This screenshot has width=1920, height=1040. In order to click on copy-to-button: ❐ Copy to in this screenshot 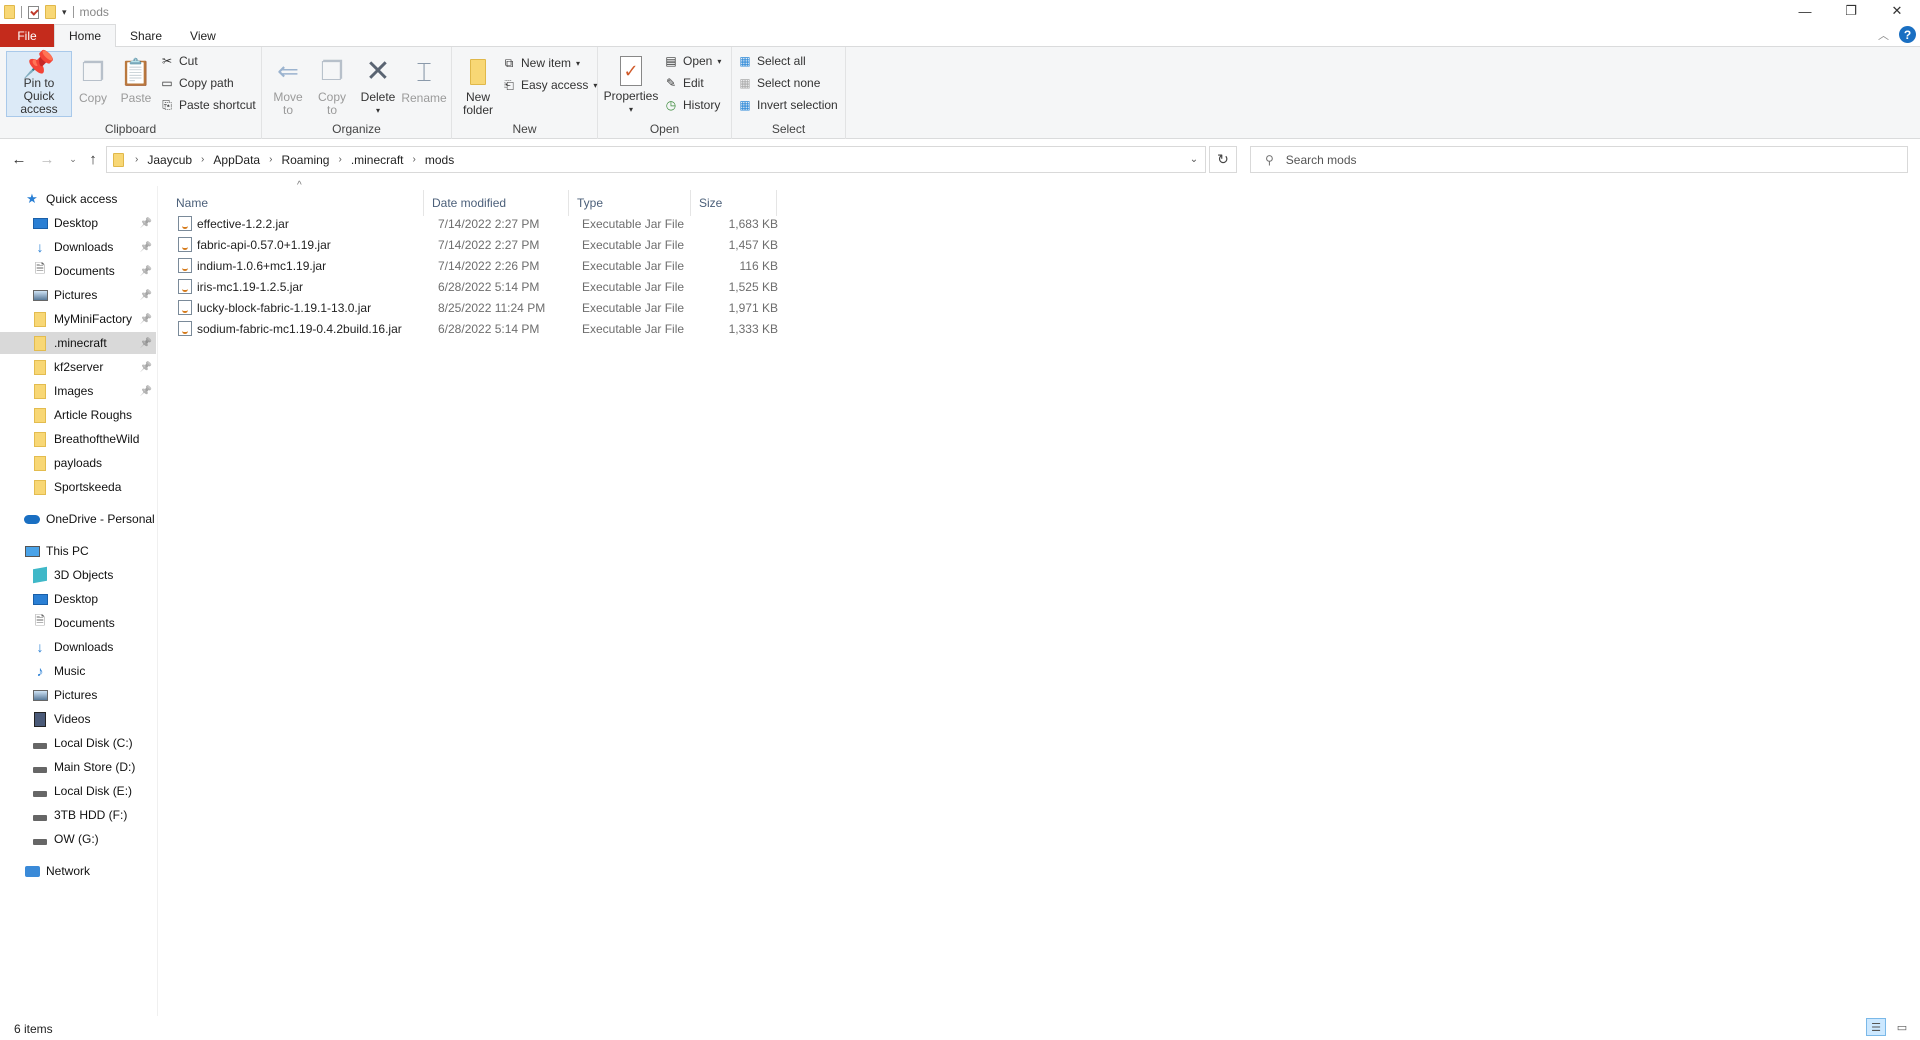, I will do `click(332, 84)`.